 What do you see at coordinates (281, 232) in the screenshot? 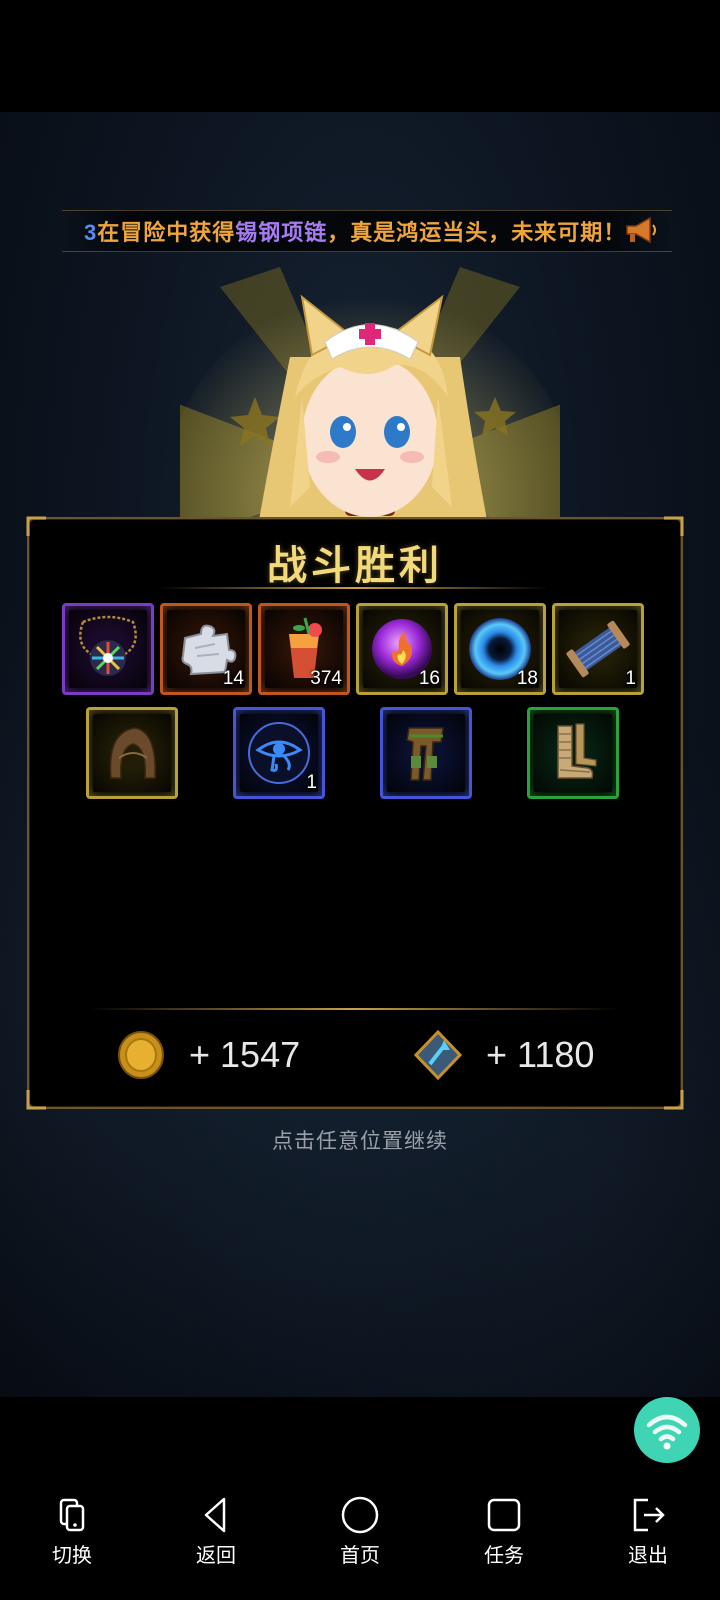
I see `ticker-item-name: 锡钢项链` at bounding box center [281, 232].